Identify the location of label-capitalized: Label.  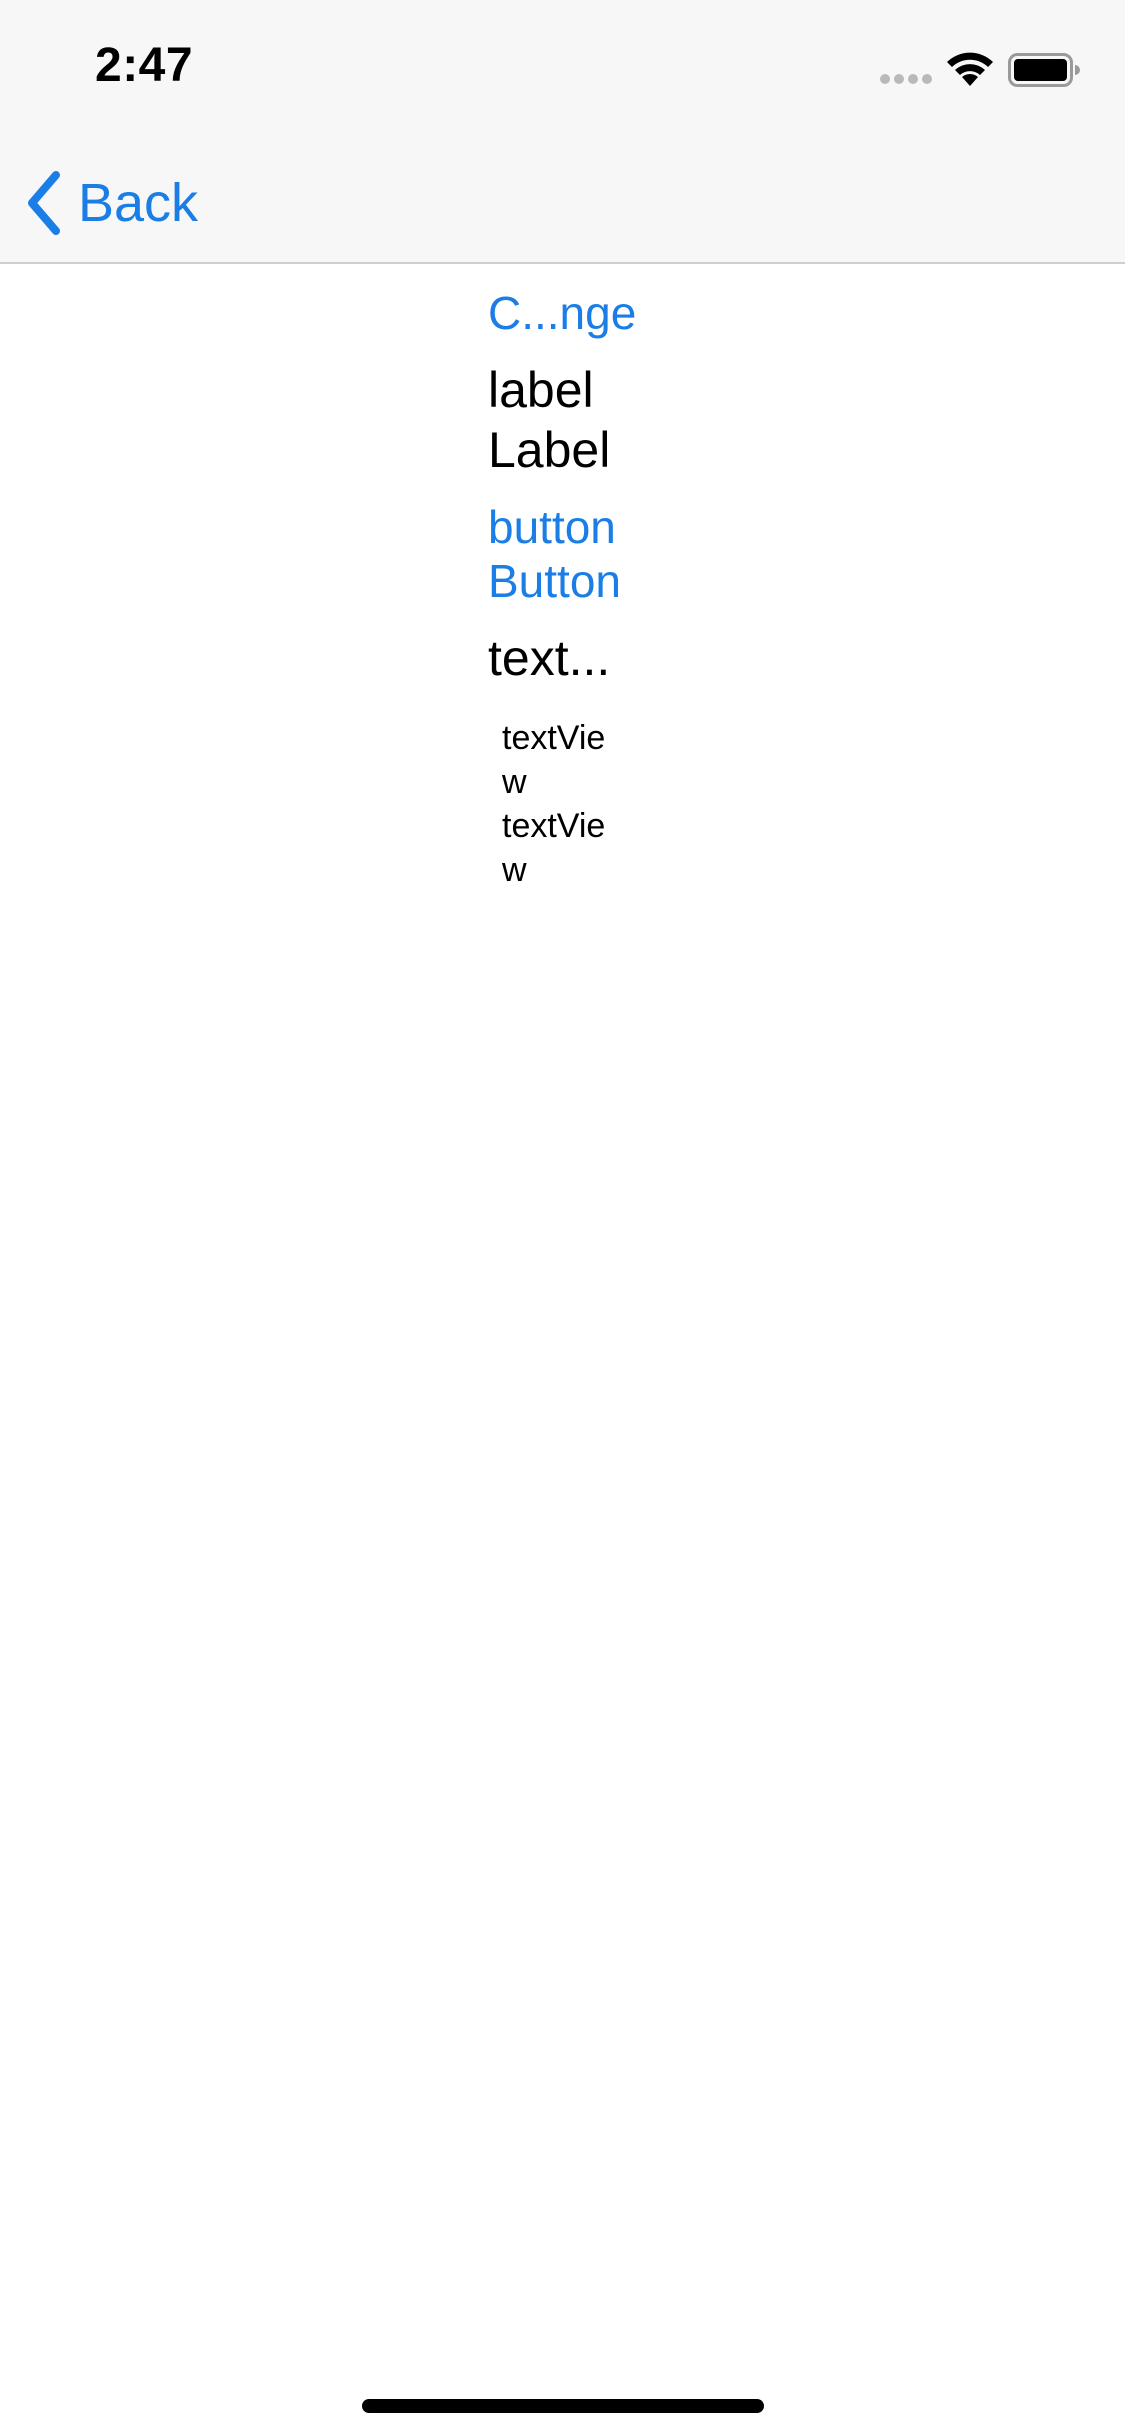
(549, 450).